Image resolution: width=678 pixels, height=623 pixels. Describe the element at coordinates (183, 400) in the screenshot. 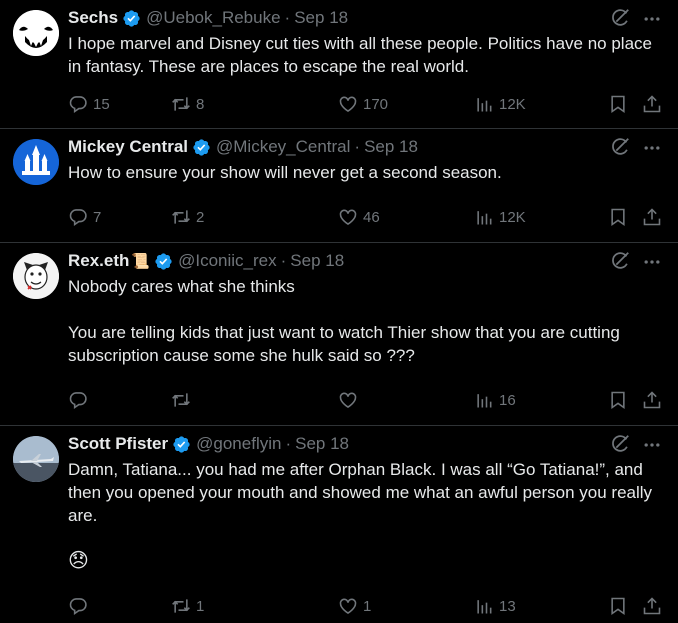

I see `repost-button` at that location.